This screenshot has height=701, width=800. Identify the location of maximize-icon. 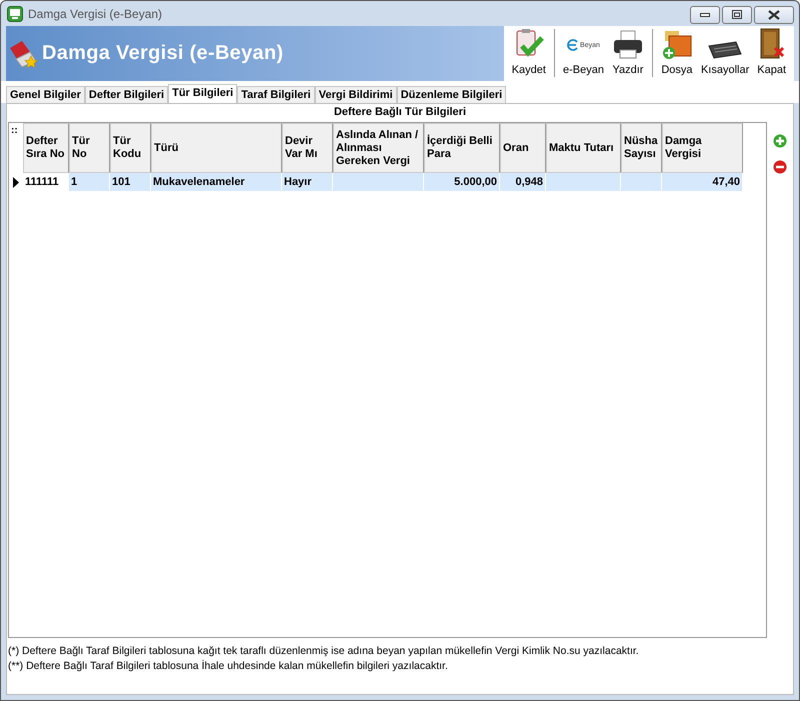
(737, 14).